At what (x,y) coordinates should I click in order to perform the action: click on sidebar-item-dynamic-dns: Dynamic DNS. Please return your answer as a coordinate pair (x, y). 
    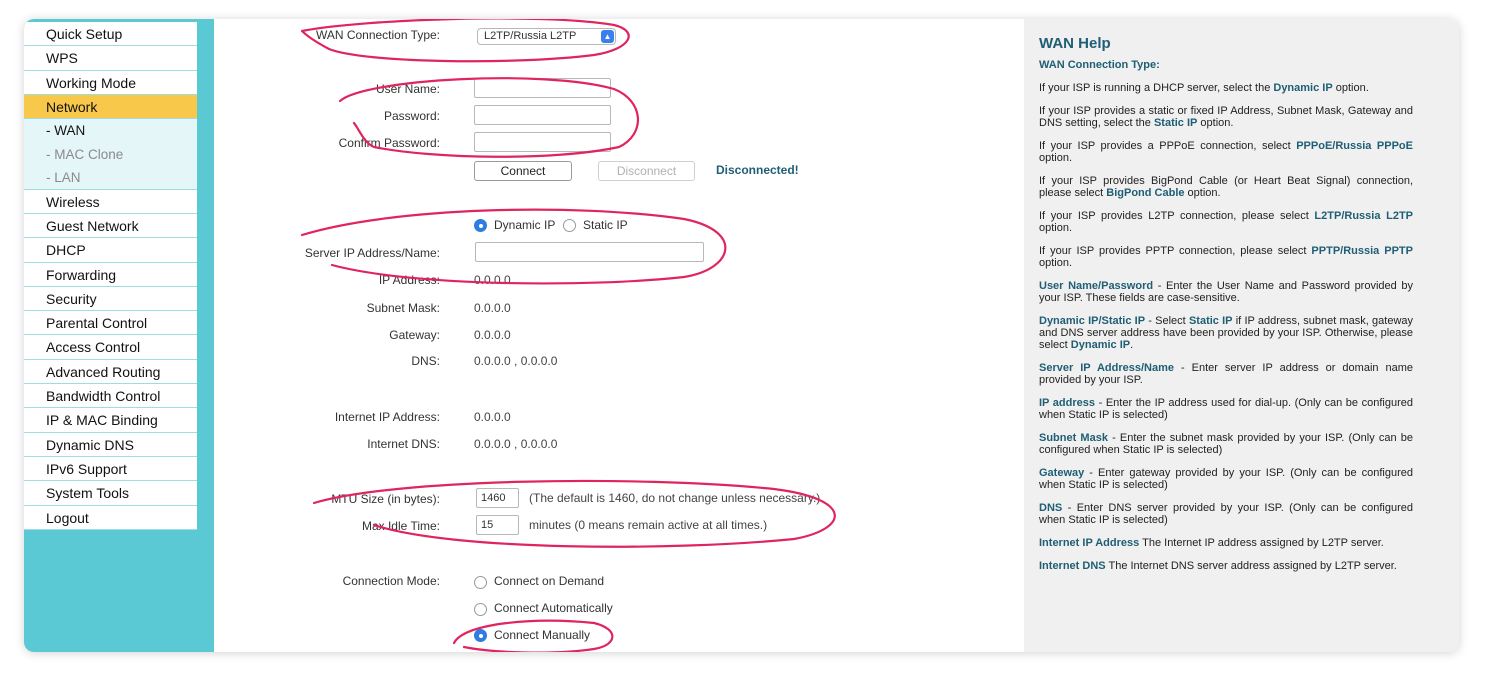
    Looking at the image, I should click on (110, 444).